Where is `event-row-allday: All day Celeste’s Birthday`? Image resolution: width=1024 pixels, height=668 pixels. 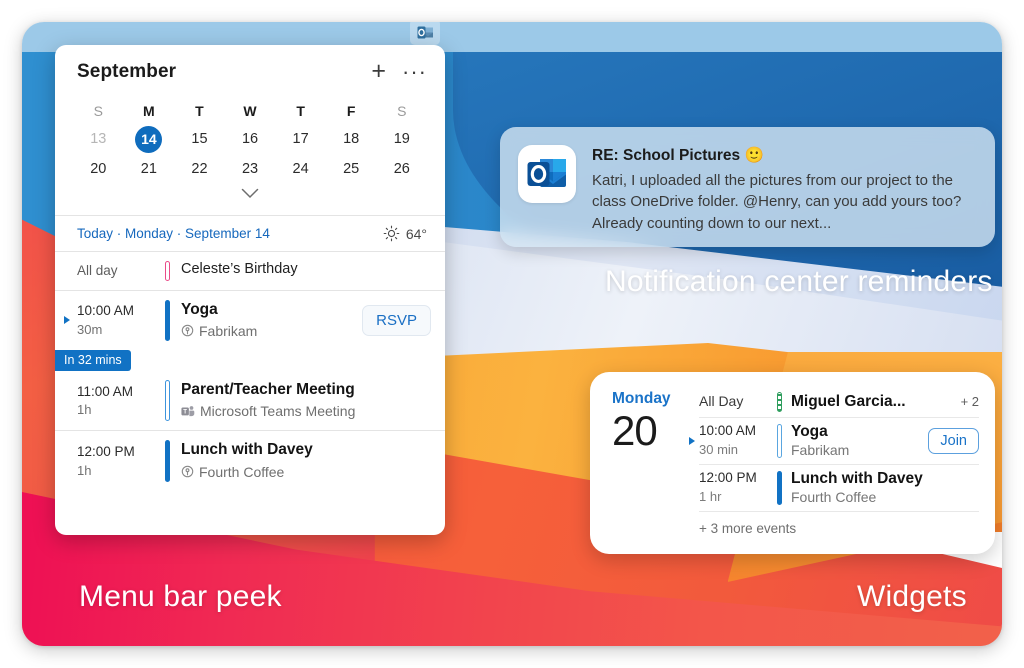
event-row-allday: All day Celeste’s Birthday is located at coordinates (250, 271).